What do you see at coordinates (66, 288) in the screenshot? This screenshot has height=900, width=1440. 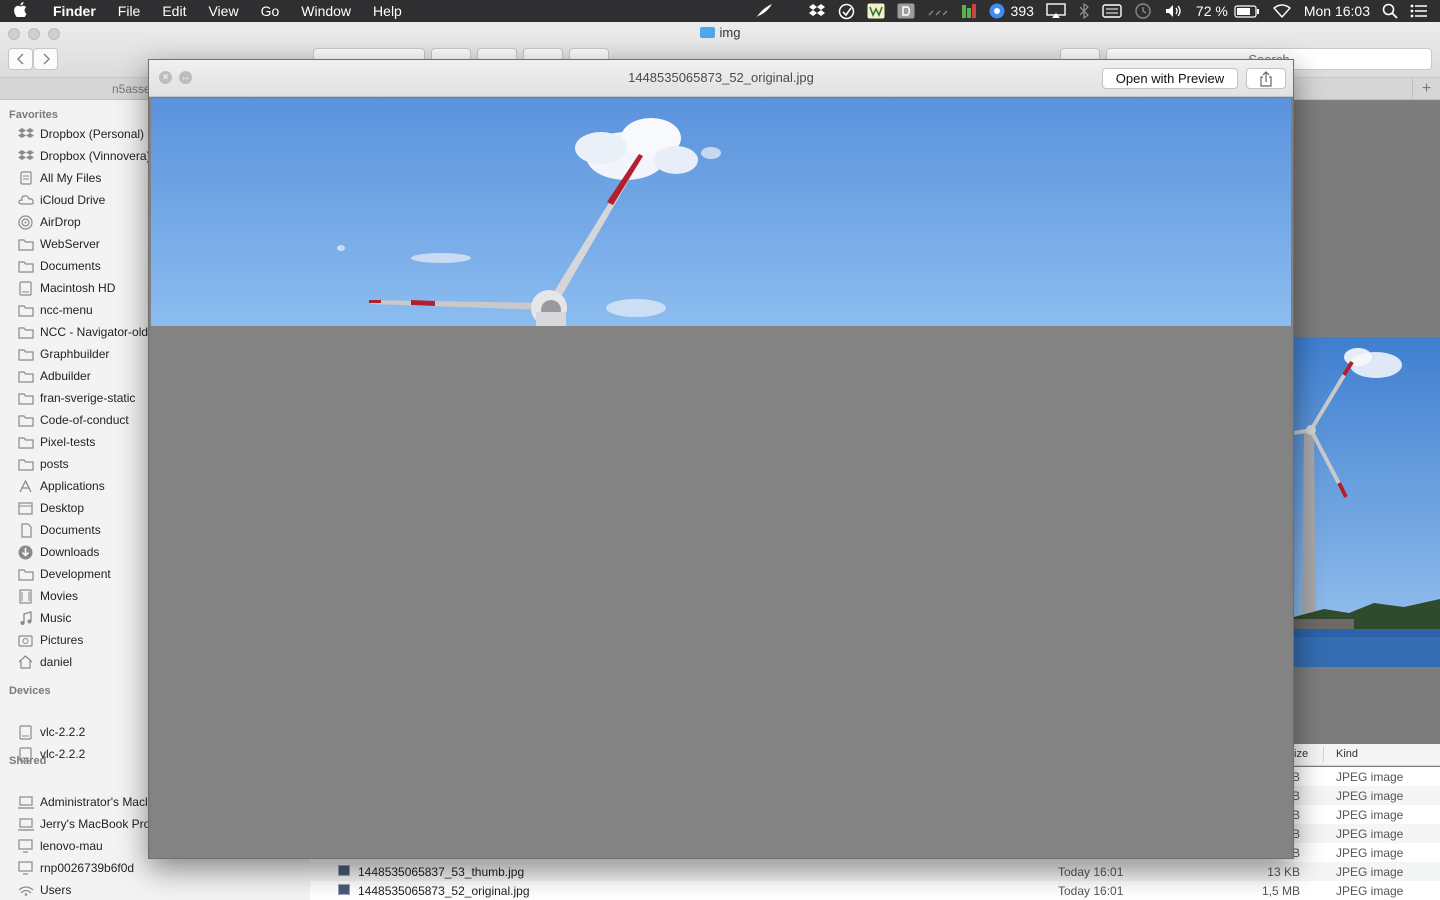 I see `sidebar-item-favorite-7: Macintosh HD` at bounding box center [66, 288].